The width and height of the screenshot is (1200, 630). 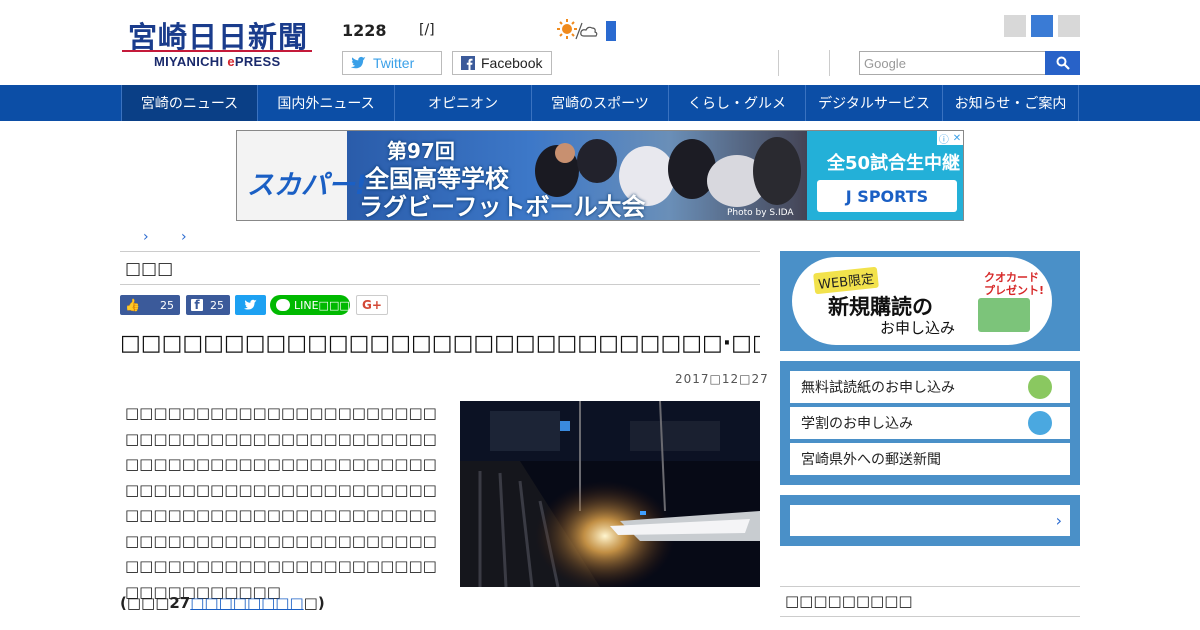 I want to click on google-plus-button: G+, so click(x=372, y=305).